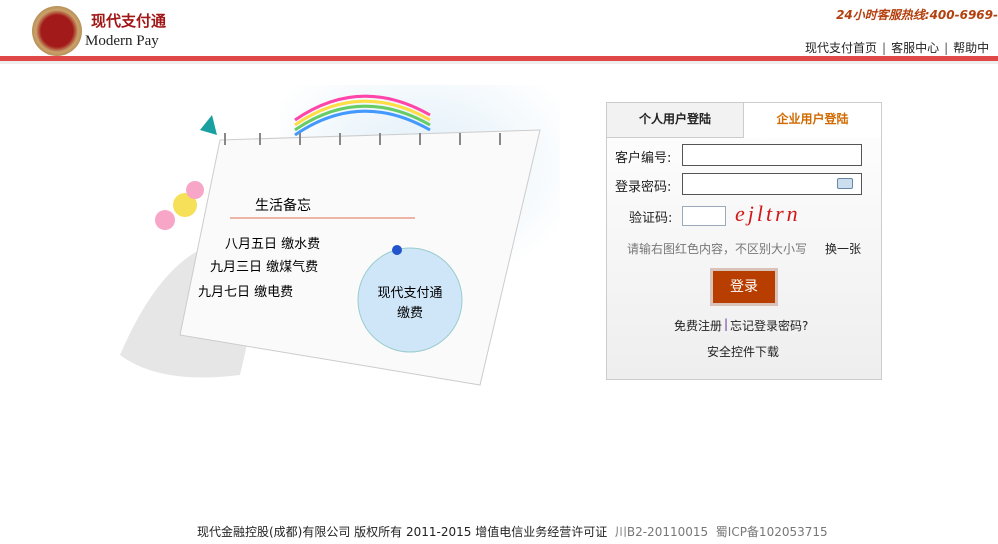 The image size is (998, 544). What do you see at coordinates (744, 287) in the screenshot?
I see `login-button: 登录` at bounding box center [744, 287].